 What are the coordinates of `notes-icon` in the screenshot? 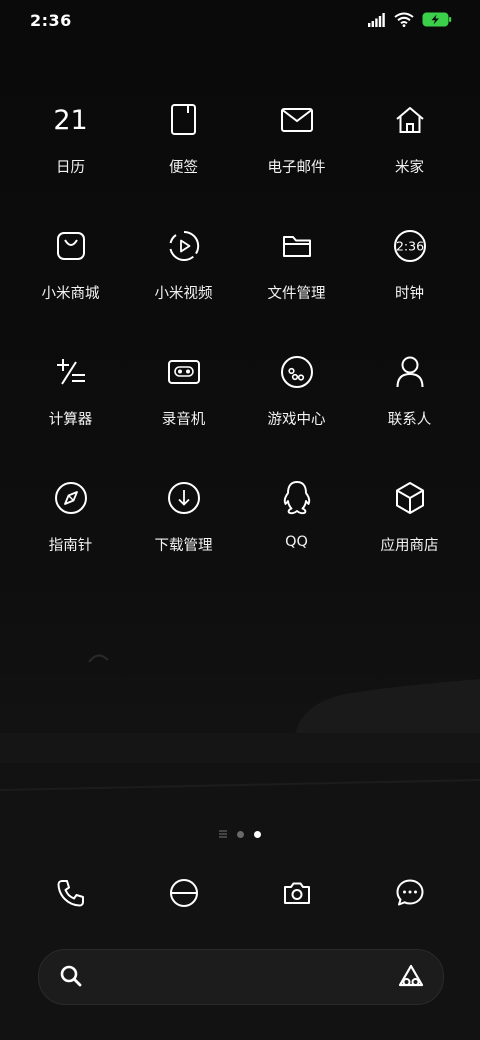 It's located at (184, 120).